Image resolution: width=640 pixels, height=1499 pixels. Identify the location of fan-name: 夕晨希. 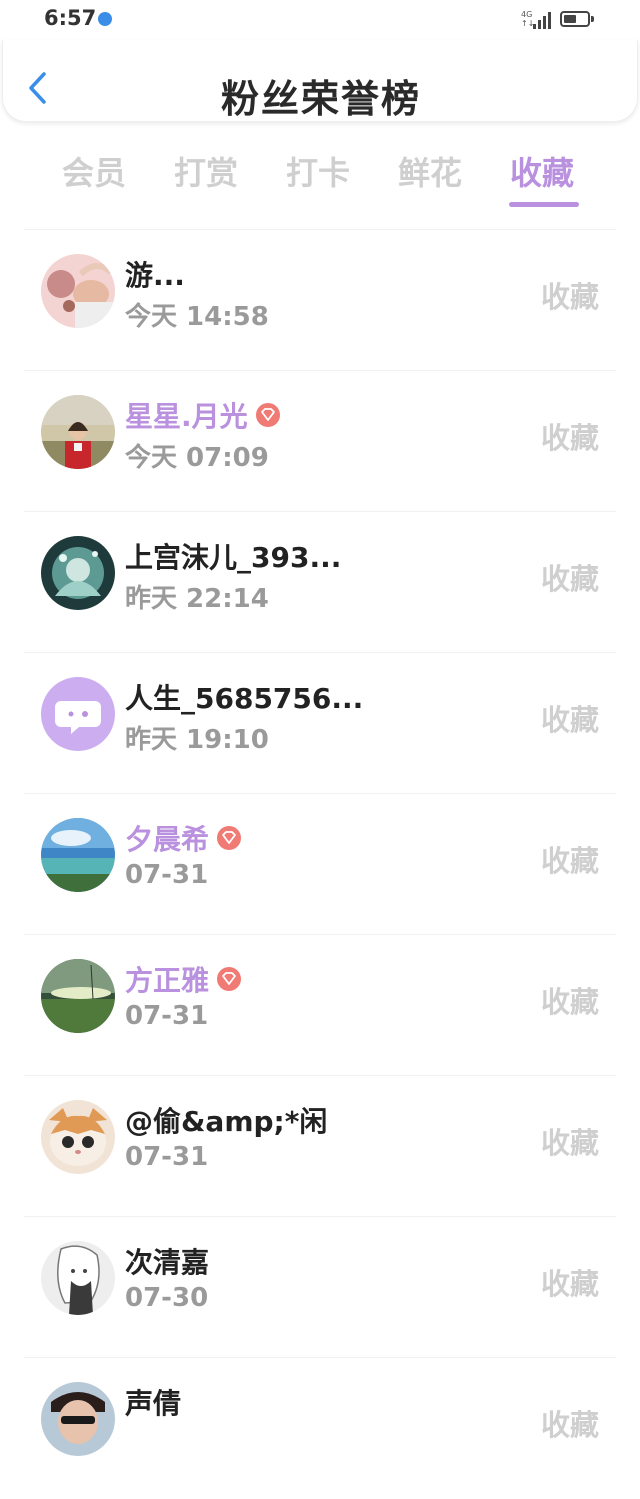
(183, 838).